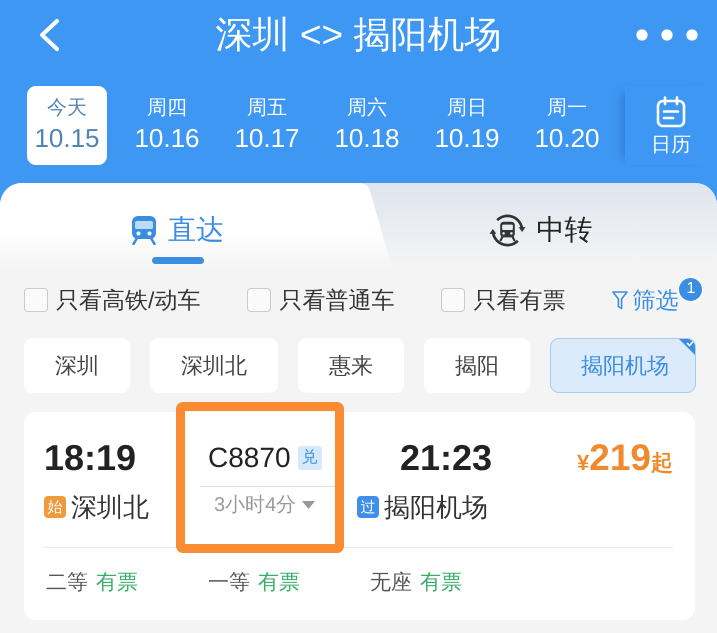  I want to click on station-chip: 惠来, so click(351, 365).